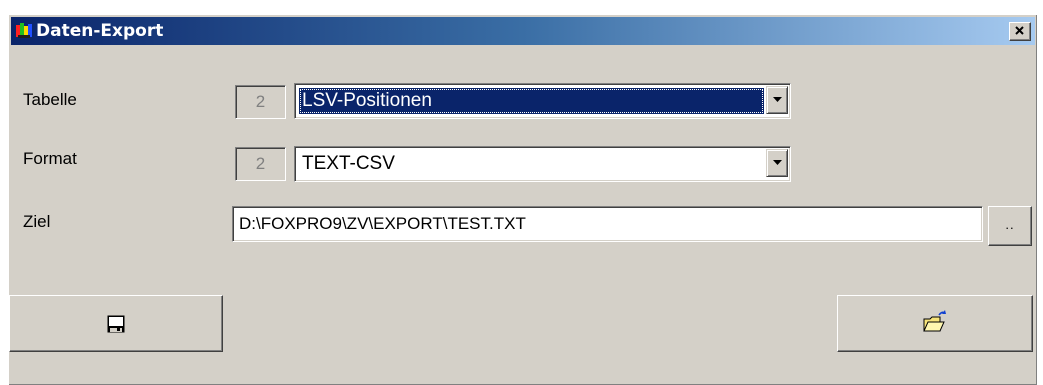 The width and height of the screenshot is (1043, 385). What do you see at coordinates (50, 158) in the screenshot?
I see `format-label: Format` at bounding box center [50, 158].